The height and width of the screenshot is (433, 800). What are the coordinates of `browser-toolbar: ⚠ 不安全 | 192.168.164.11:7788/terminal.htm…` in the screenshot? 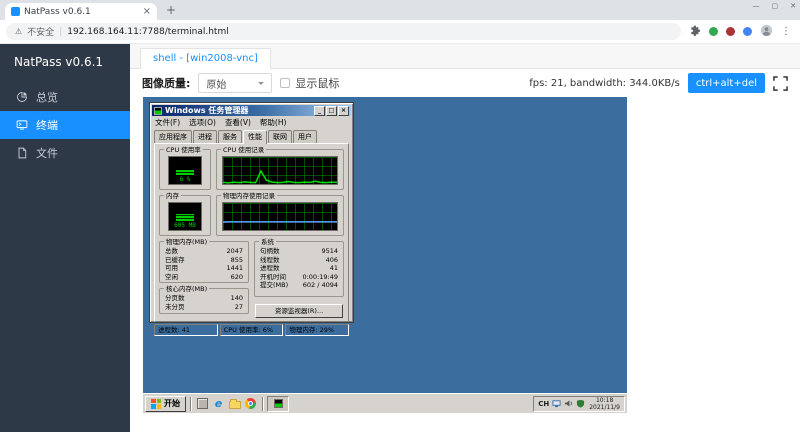 It's located at (400, 32).